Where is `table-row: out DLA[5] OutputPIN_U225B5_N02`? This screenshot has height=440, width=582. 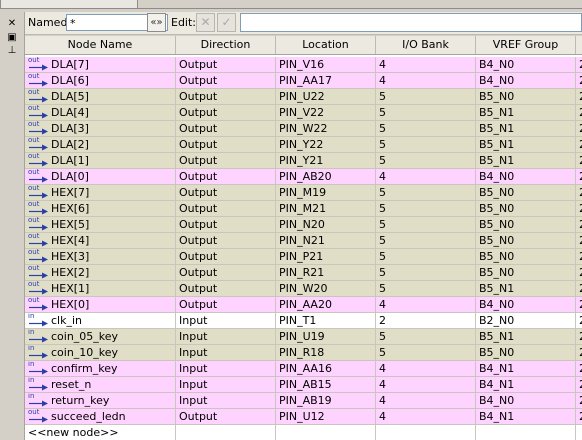
table-row: out DLA[5] OutputPIN_U225B5_N02 is located at coordinates (303, 97).